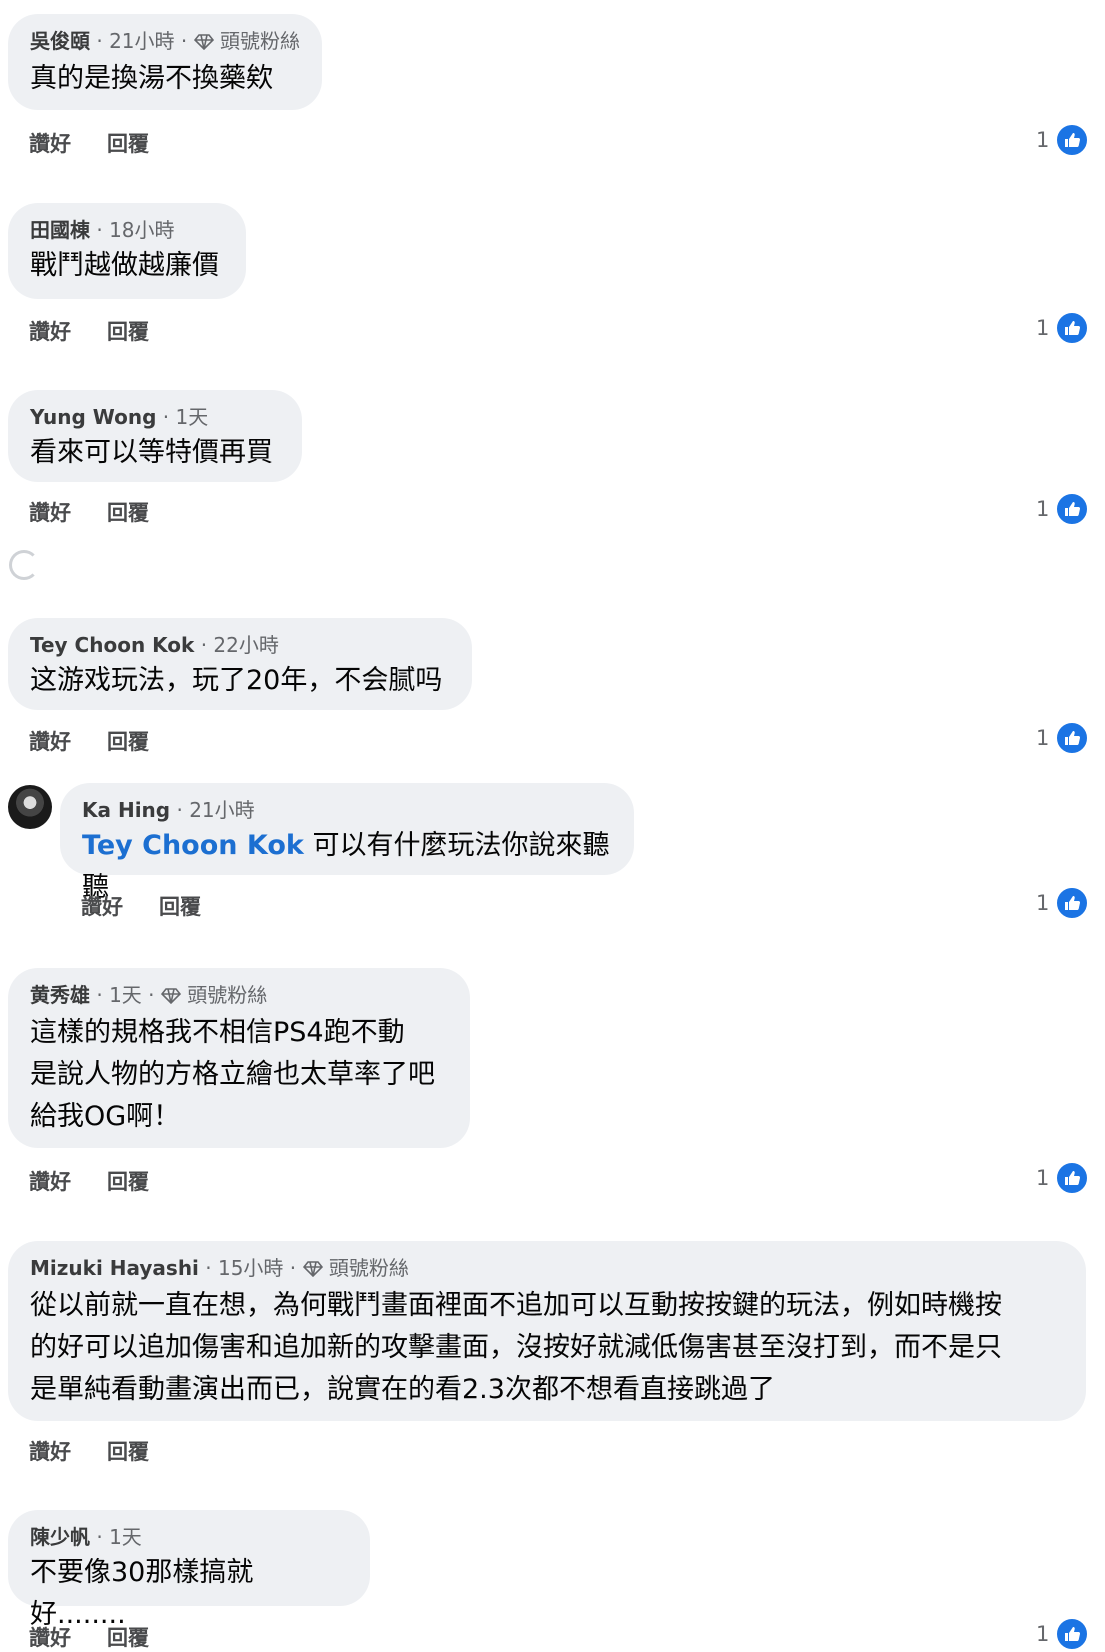 Image resolution: width=1105 pixels, height=1652 pixels. I want to click on comment-text-line: 從以前就一直在想，為何戰鬥畫面裡面不追加可以互動按按鍵的玩法，例如時機按, so click(516, 1305).